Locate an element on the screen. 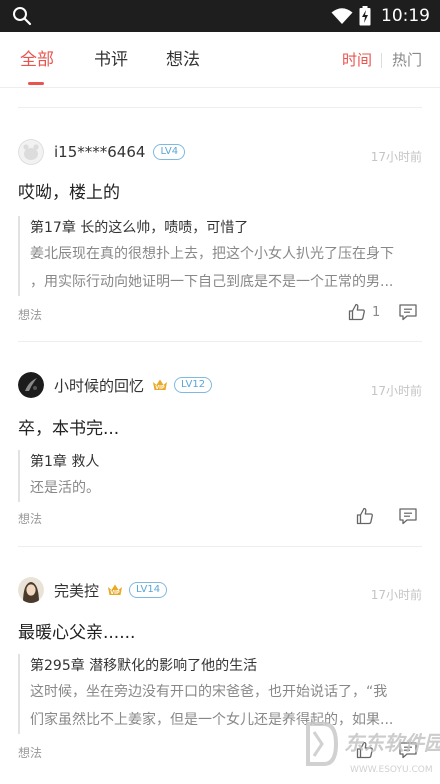  level-badge: LV4 is located at coordinates (169, 152).